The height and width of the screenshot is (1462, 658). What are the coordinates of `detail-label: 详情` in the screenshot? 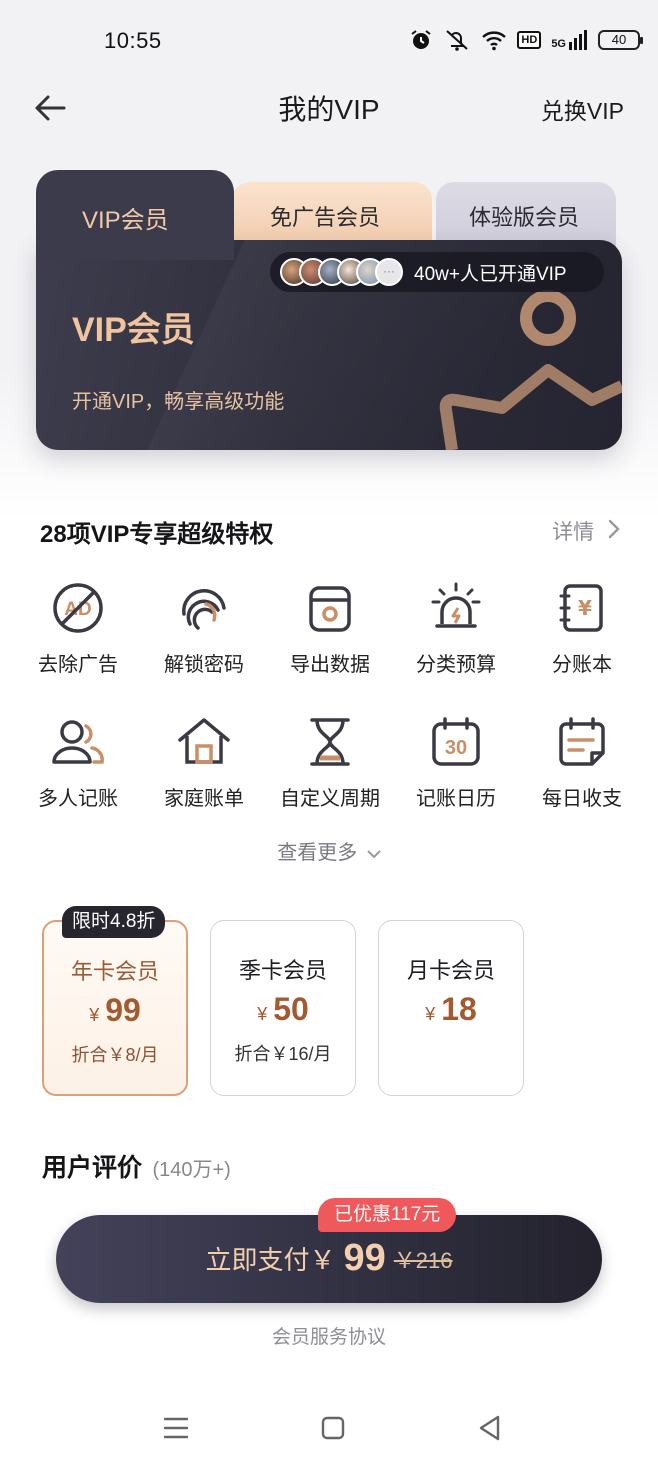 It's located at (573, 532).